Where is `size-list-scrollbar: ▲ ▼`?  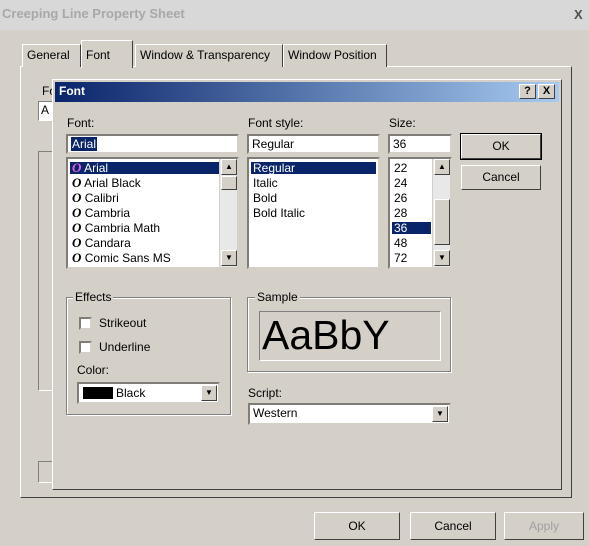
size-list-scrollbar: ▲ ▼ is located at coordinates (441, 213).